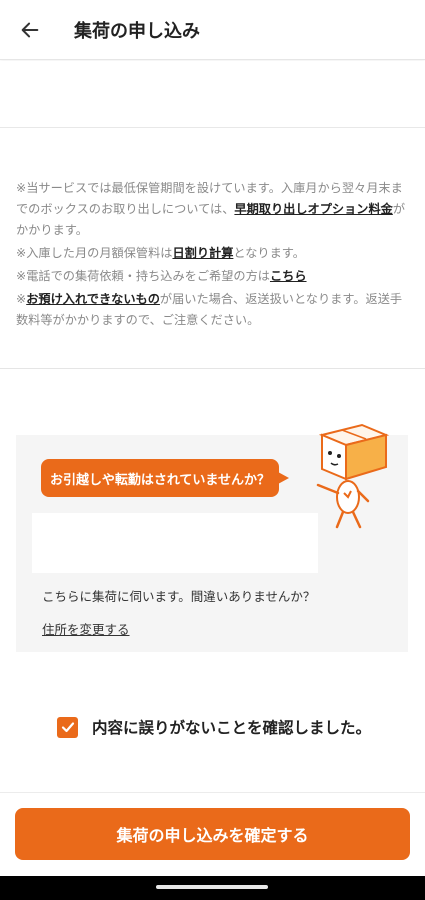 This screenshot has height=900, width=425. I want to click on checkmark-icon, so click(67, 727).